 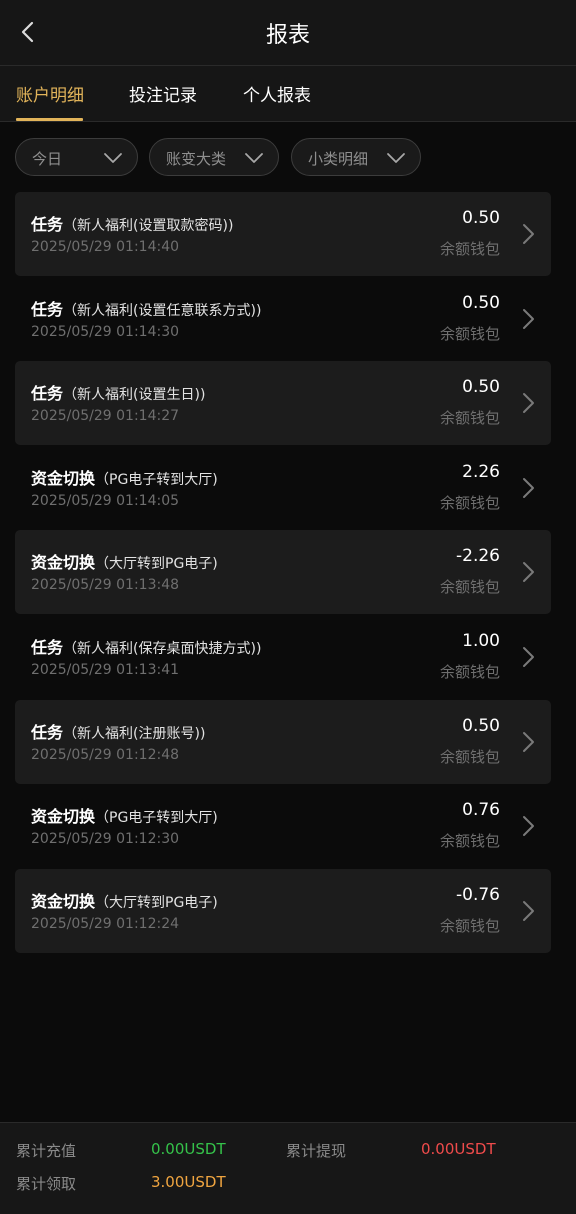 I want to click on transaction-detail: （新人福利(设置取款密码)), so click(x=148, y=226).